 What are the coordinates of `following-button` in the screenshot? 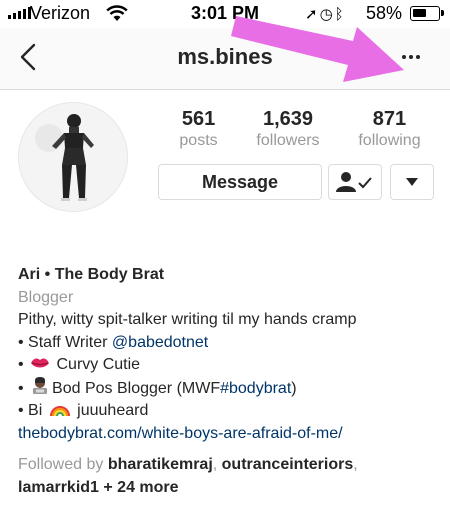 It's located at (355, 182).